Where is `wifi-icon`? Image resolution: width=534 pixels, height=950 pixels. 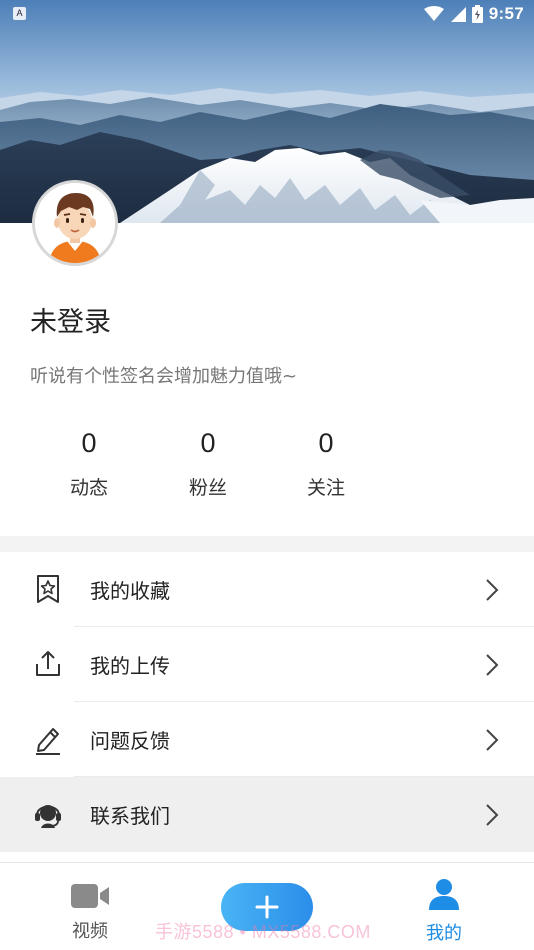 wifi-icon is located at coordinates (433, 13).